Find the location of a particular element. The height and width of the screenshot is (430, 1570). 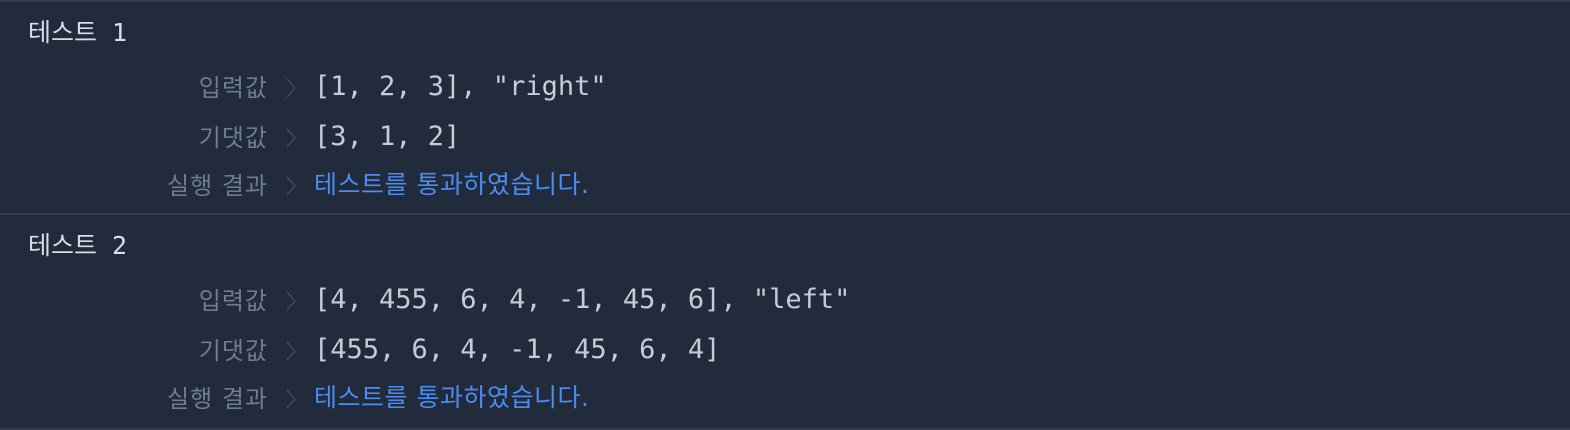

input-row: 입력값 [1, 2, 3], "right" is located at coordinates (785, 88).